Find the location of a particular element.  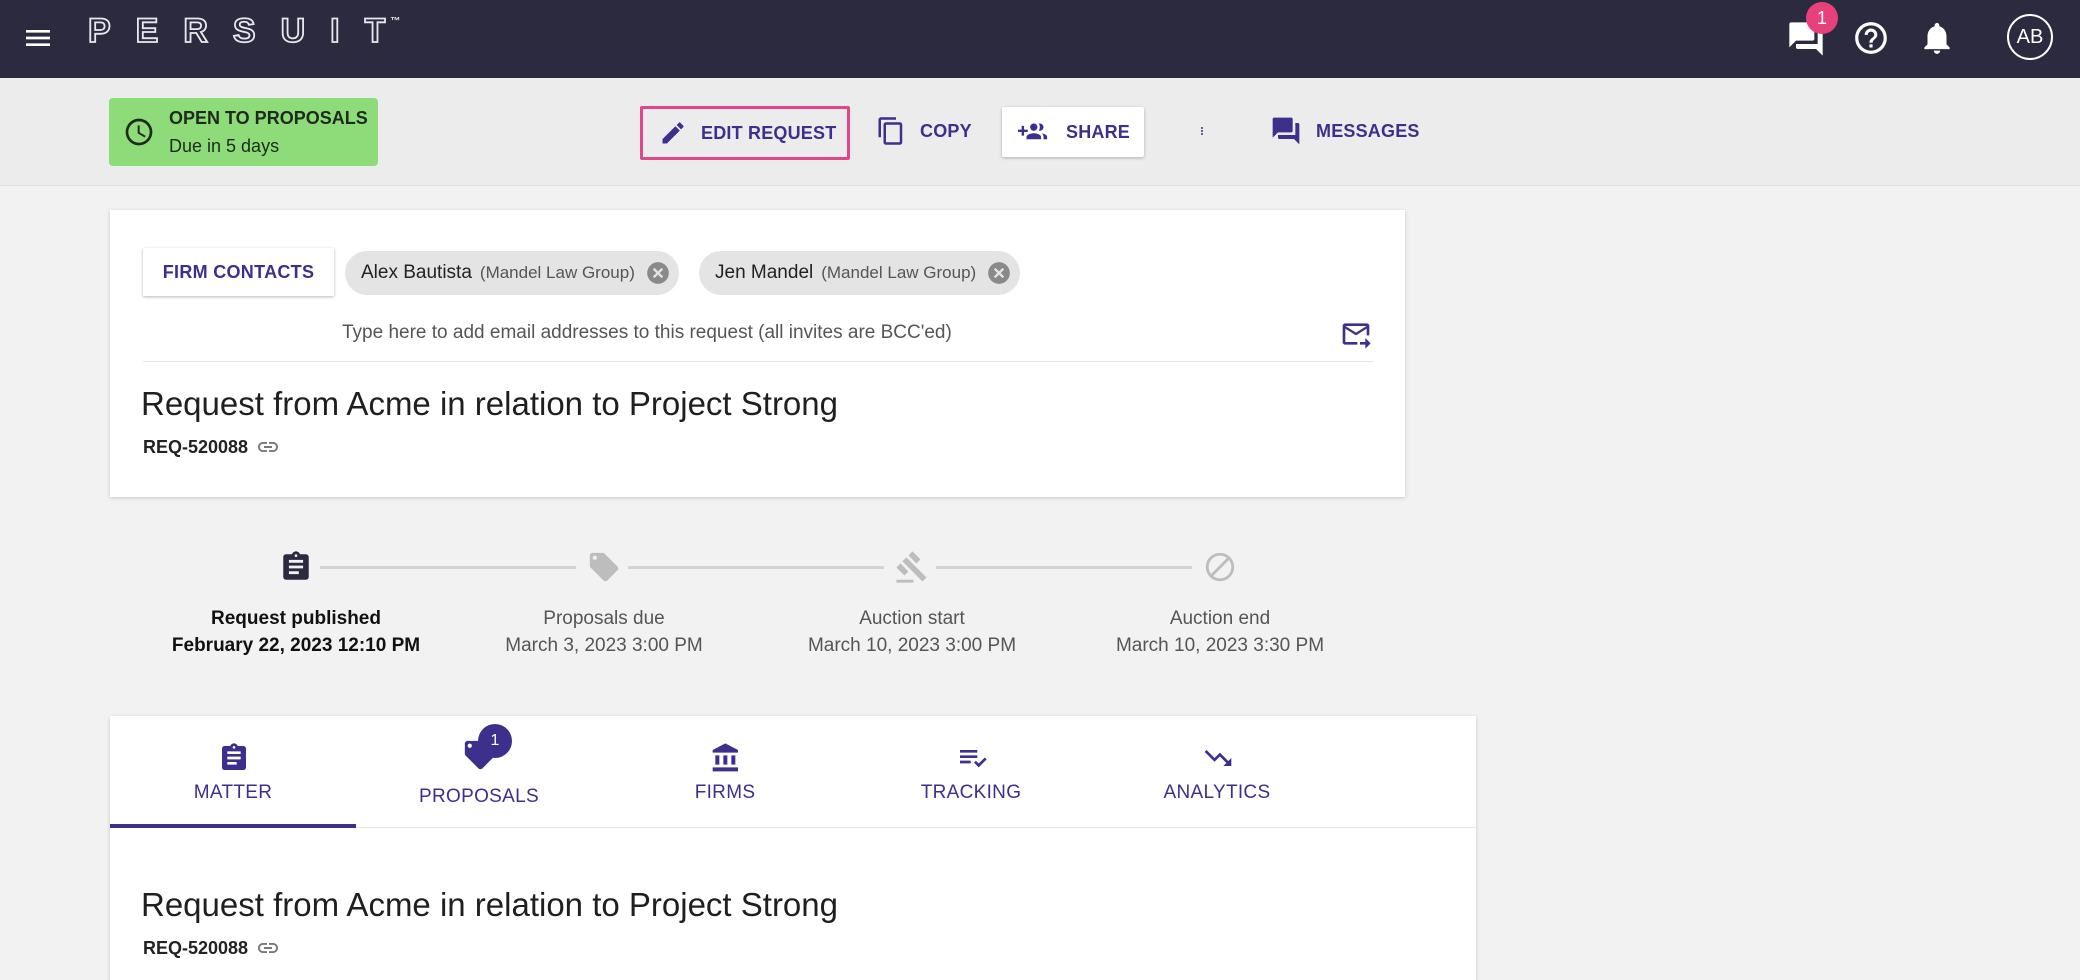

contact-name: Jen Mandel is located at coordinates (764, 272).